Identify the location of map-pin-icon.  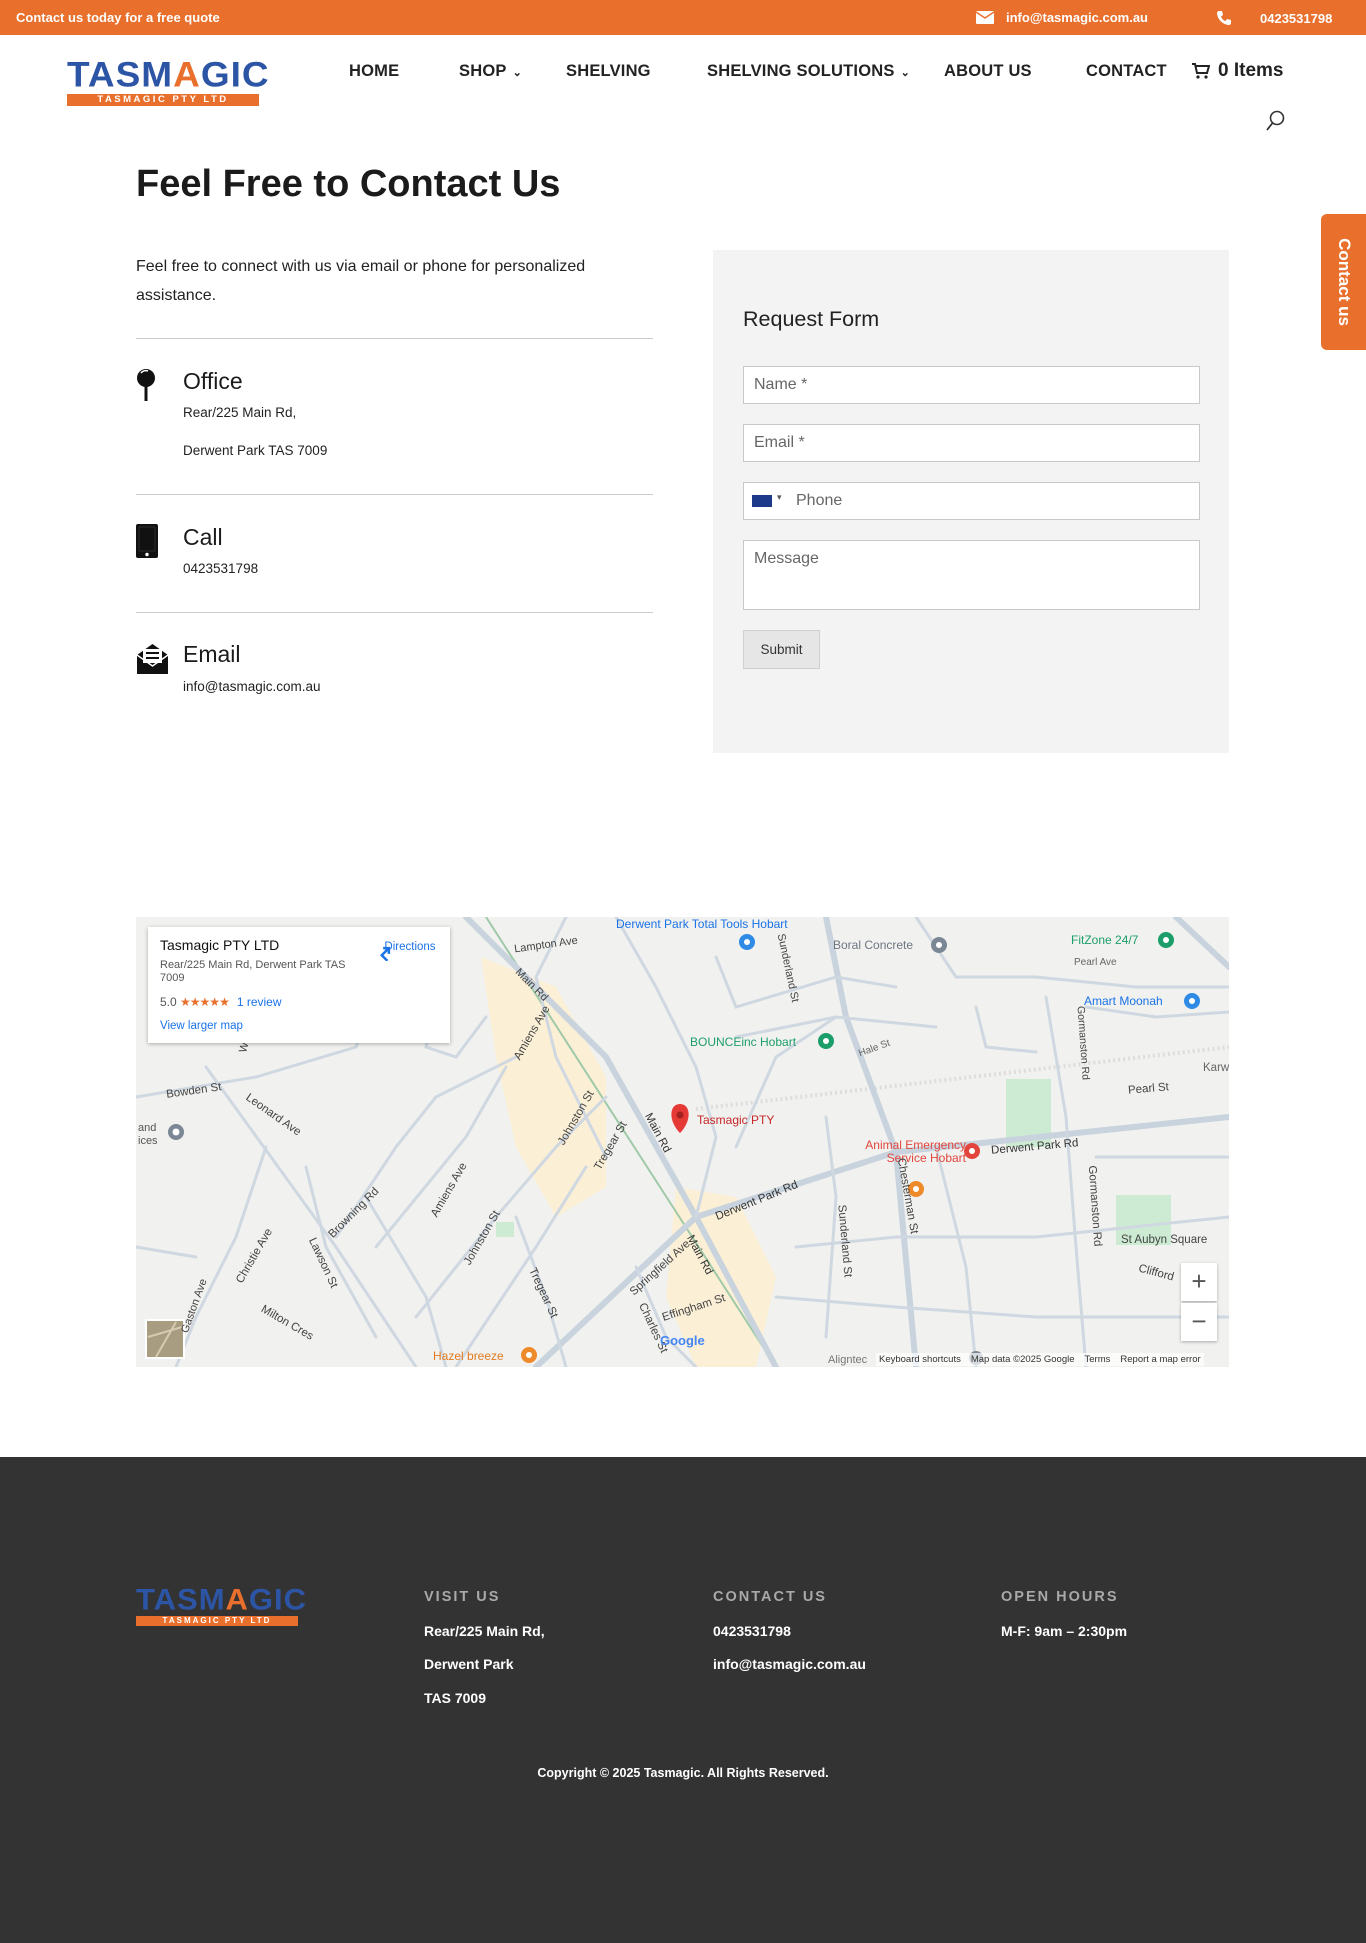
(146, 385).